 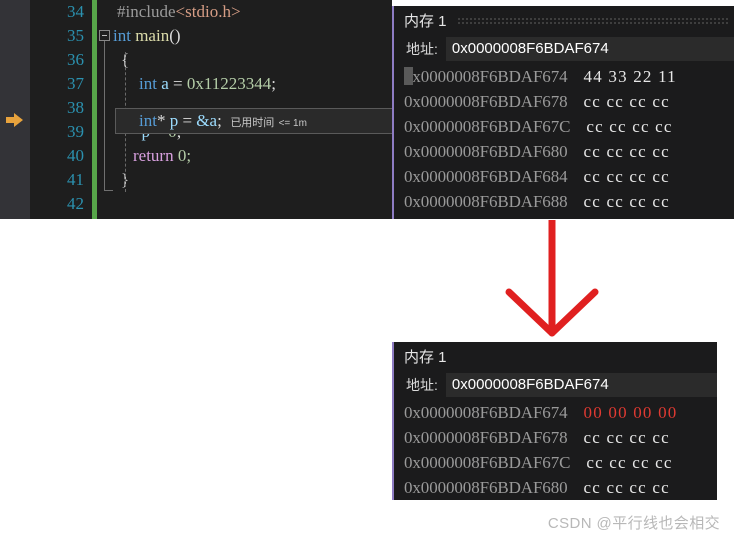 I want to click on brace-guide-foot, so click(x=108, y=190).